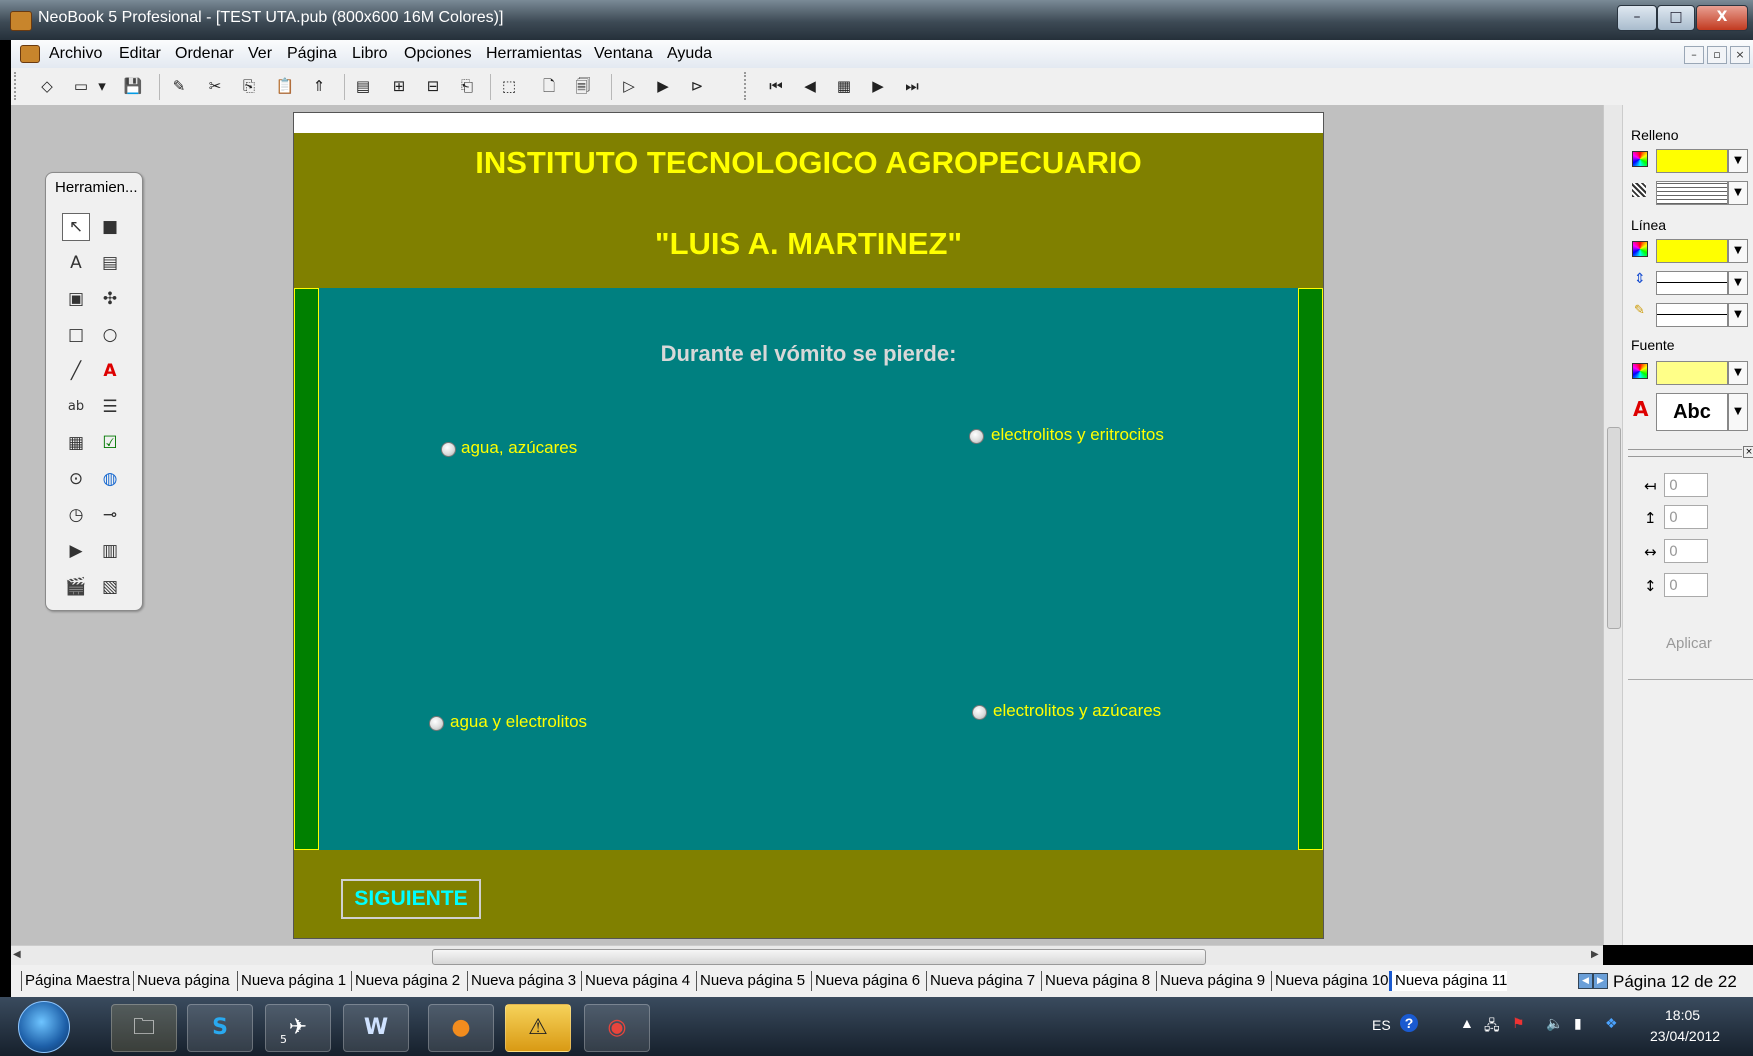 The image size is (1753, 1056). I want to click on close-button: X, so click(1722, 18).